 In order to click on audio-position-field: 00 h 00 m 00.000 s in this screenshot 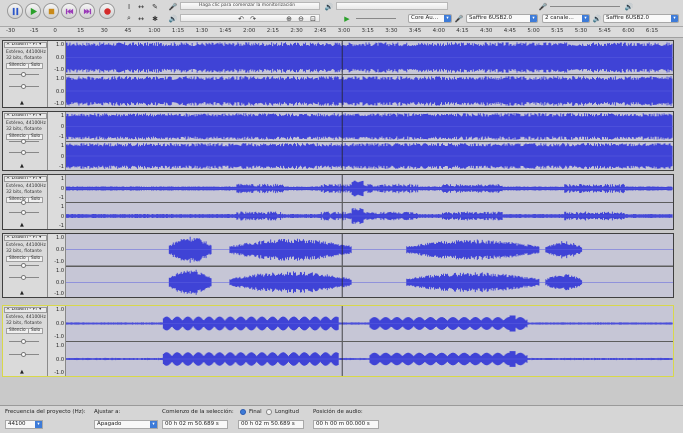, I will do `click(346, 424)`.